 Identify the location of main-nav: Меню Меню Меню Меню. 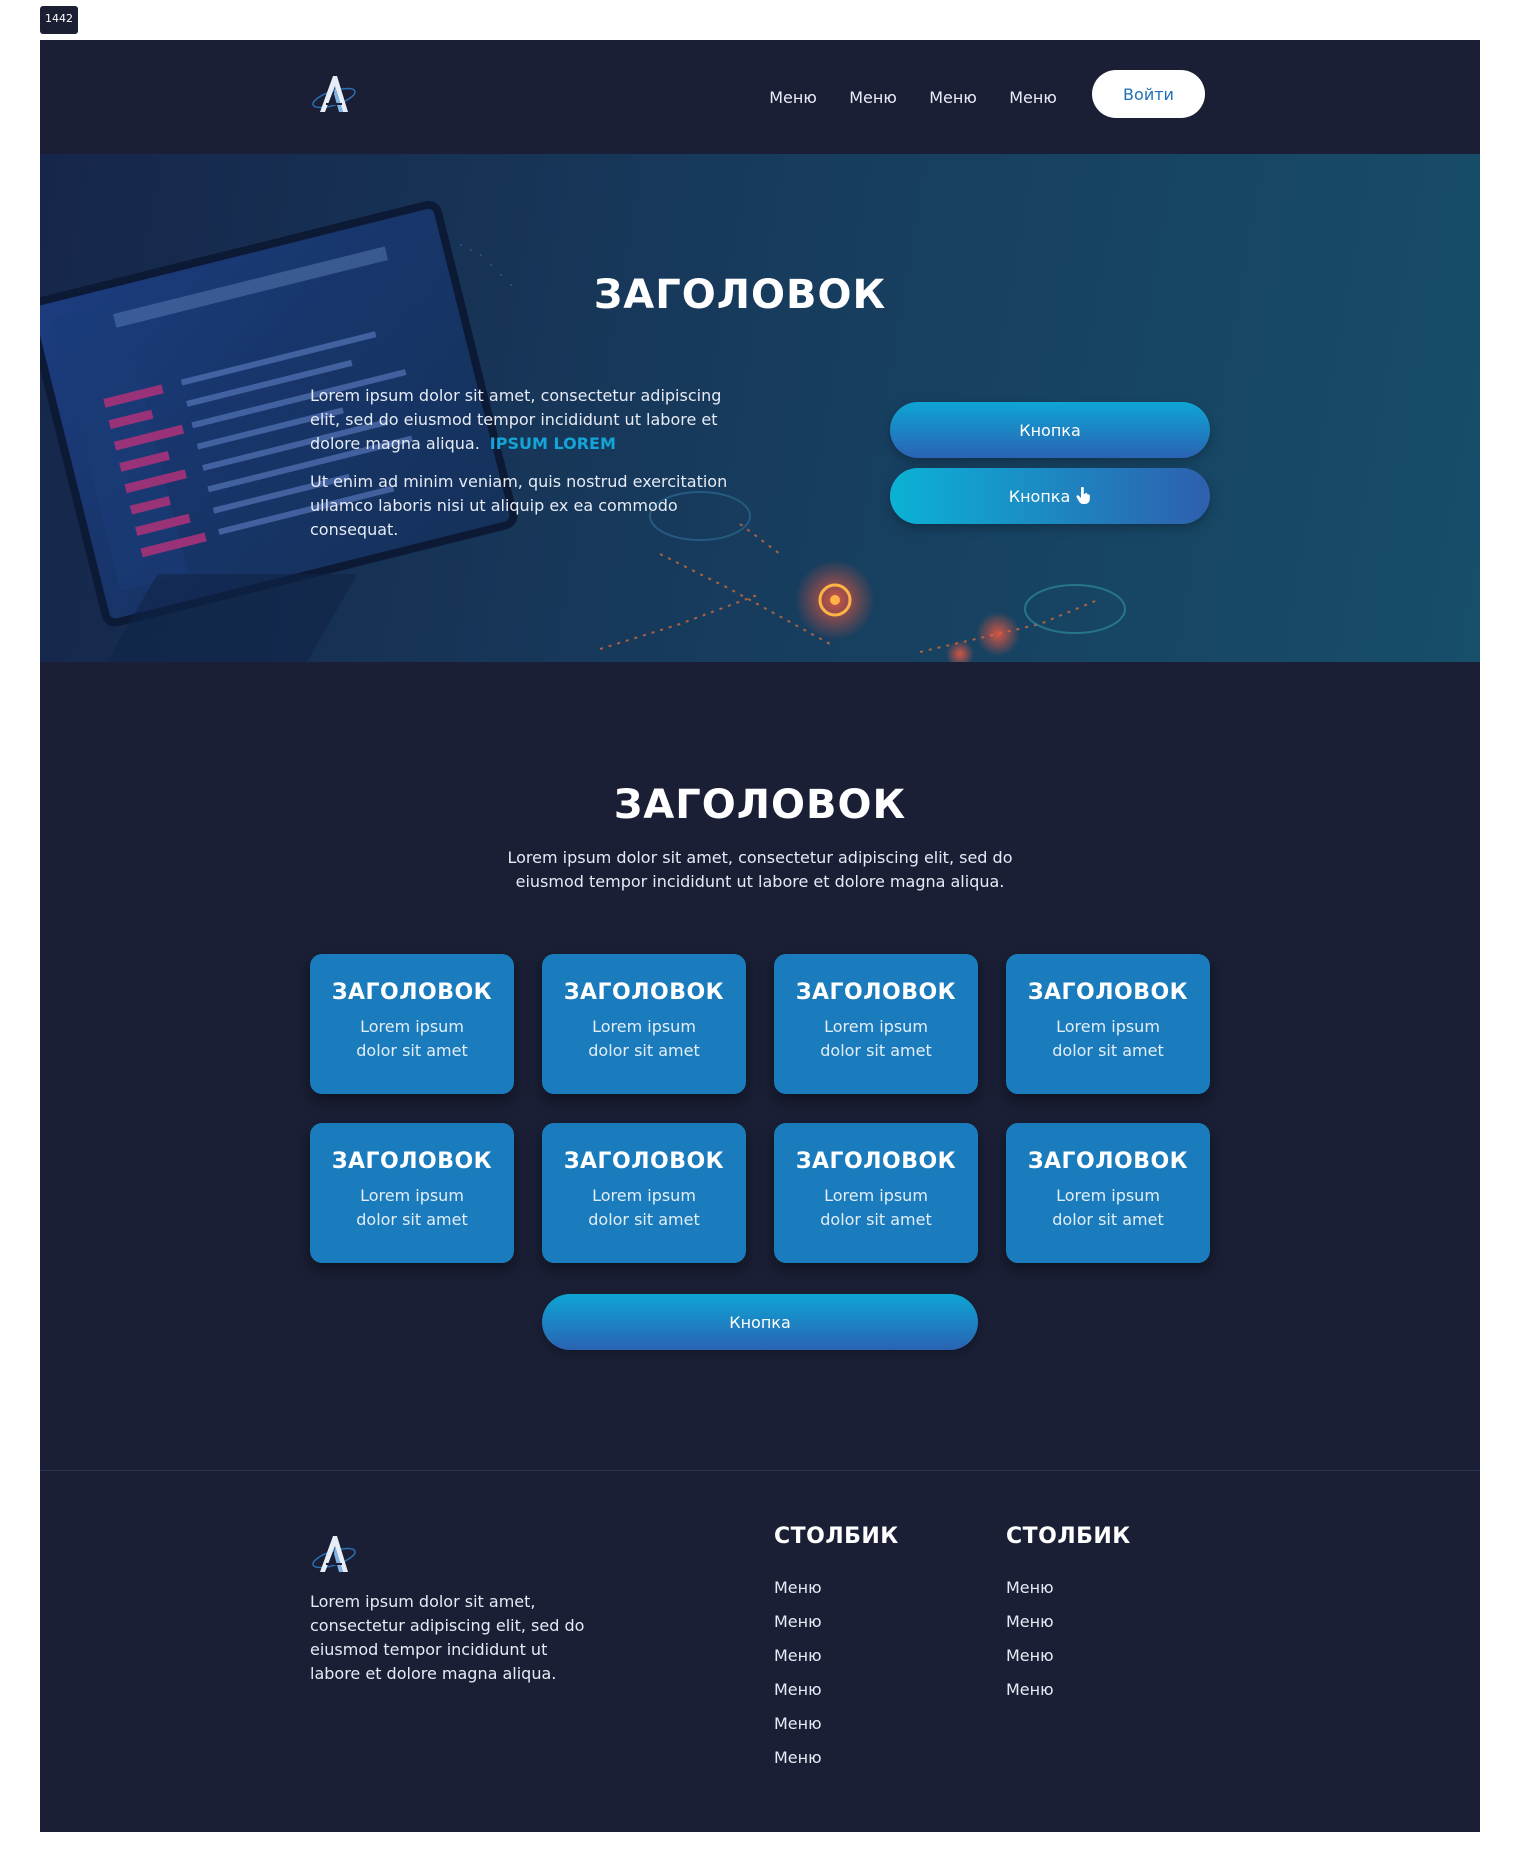
(913, 97).